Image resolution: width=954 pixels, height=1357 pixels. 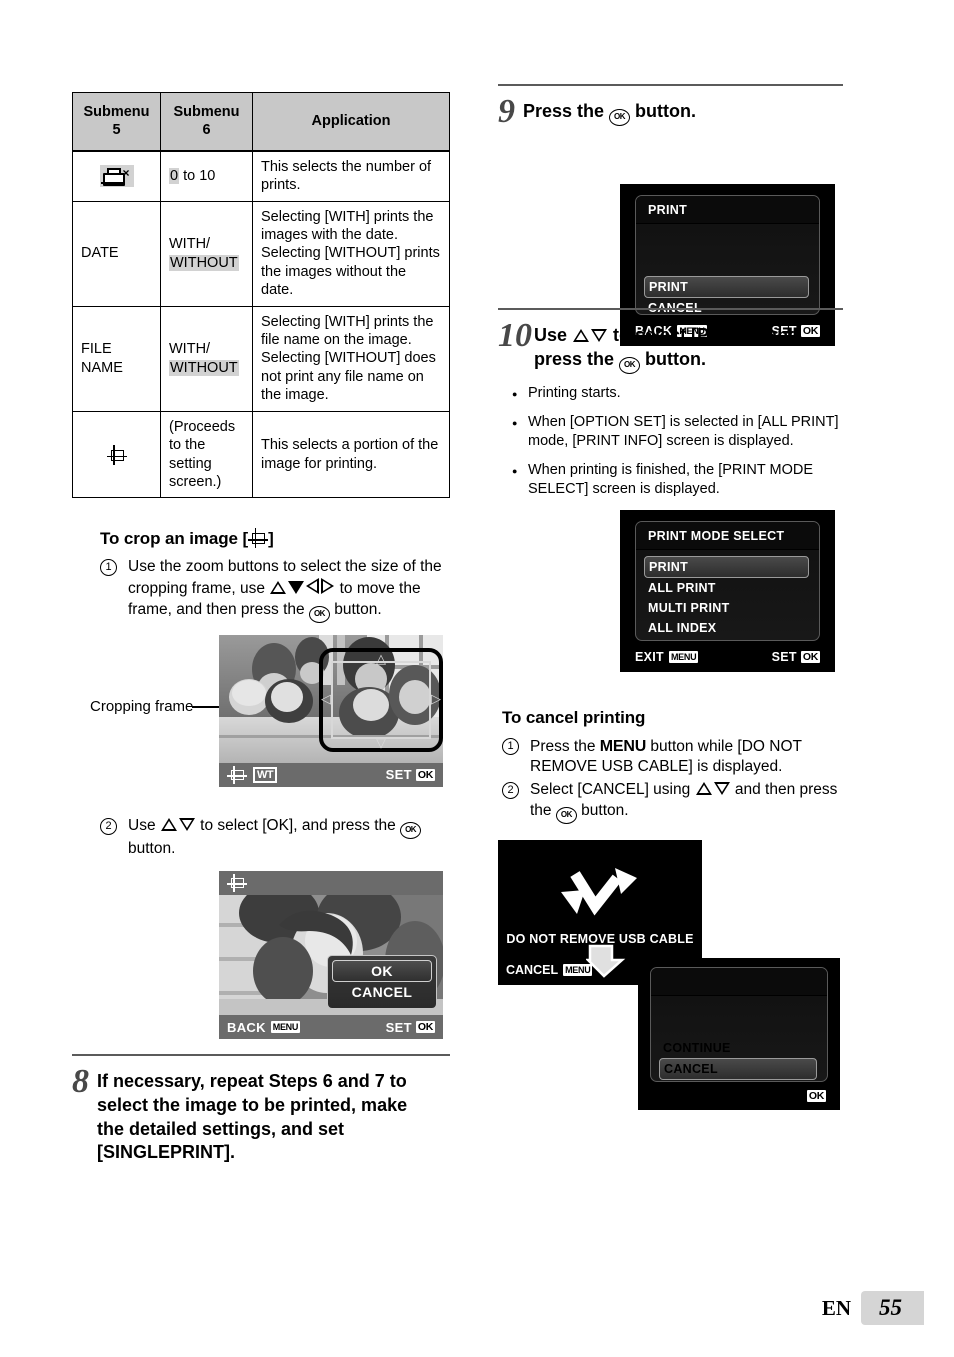 I want to click on crop-confirm-block: OK CANCEL BACK MENU SET OK, so click(x=261, y=958).